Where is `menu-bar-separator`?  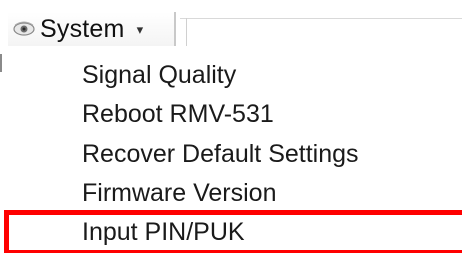
menu-bar-separator is located at coordinates (186, 32).